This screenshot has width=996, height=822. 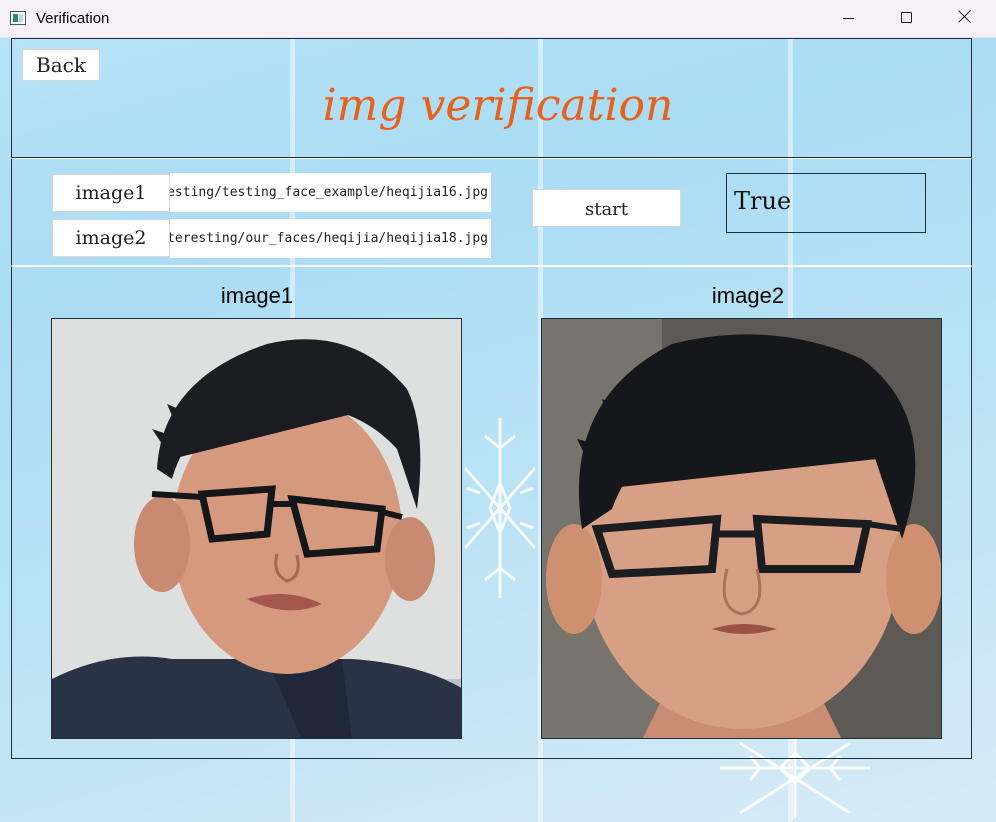 I want to click on image1-caption: image1, so click(x=257, y=295).